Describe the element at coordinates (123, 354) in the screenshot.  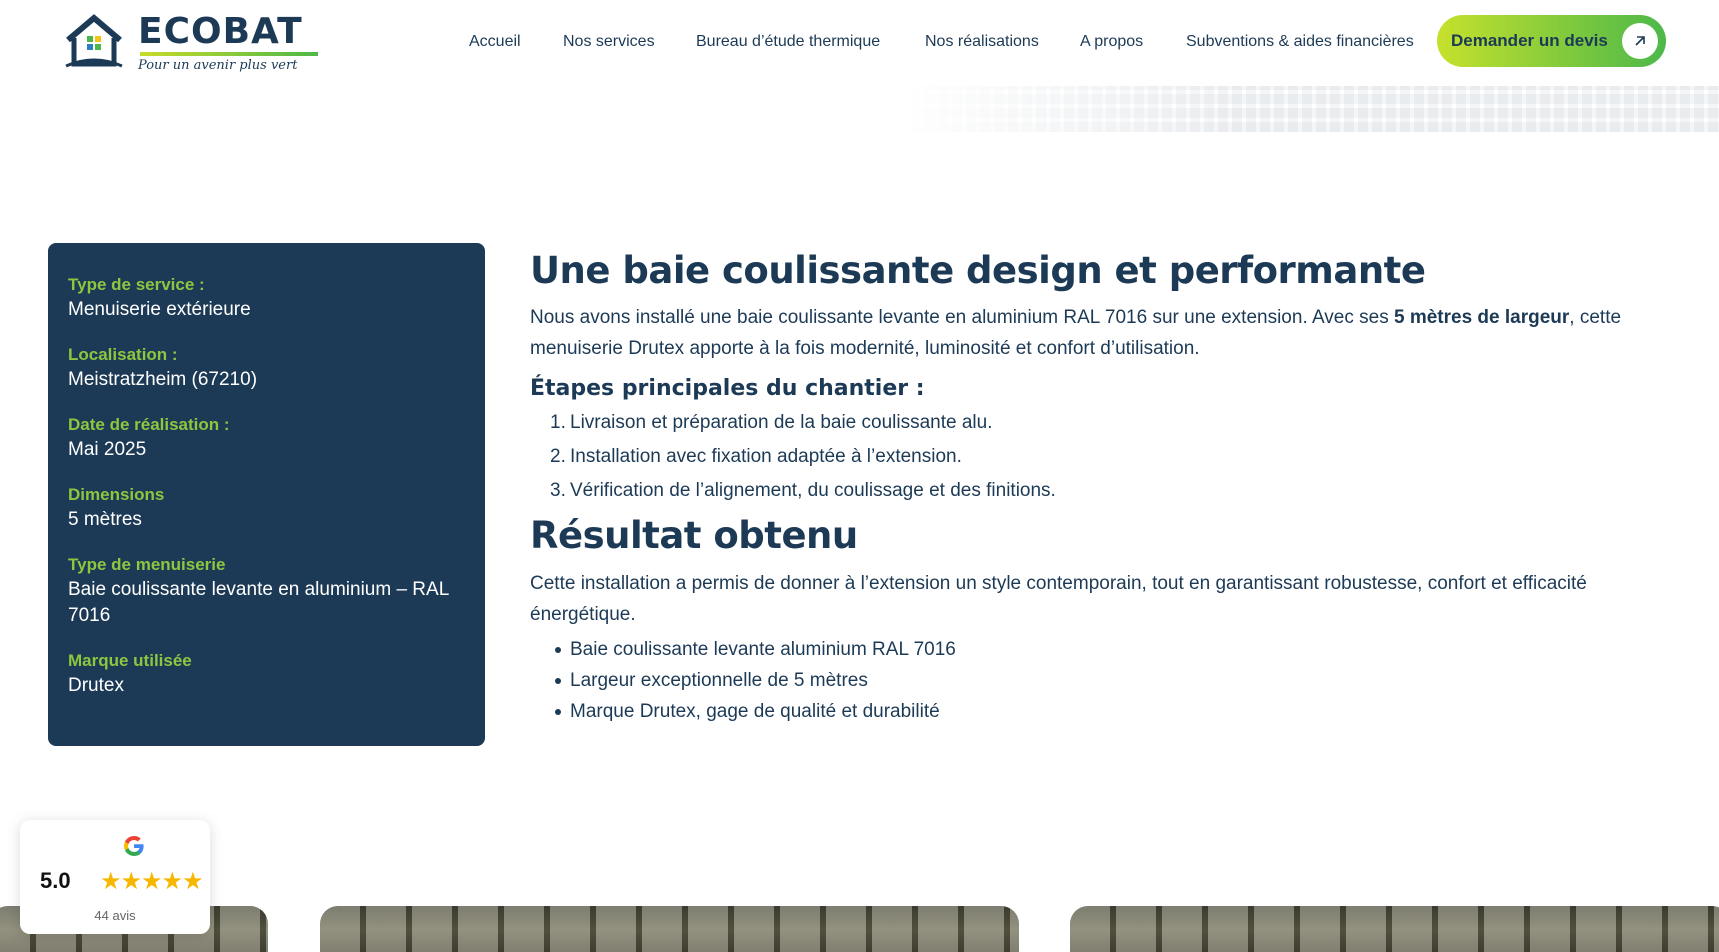
I see `info-label: Localisation :` at that location.